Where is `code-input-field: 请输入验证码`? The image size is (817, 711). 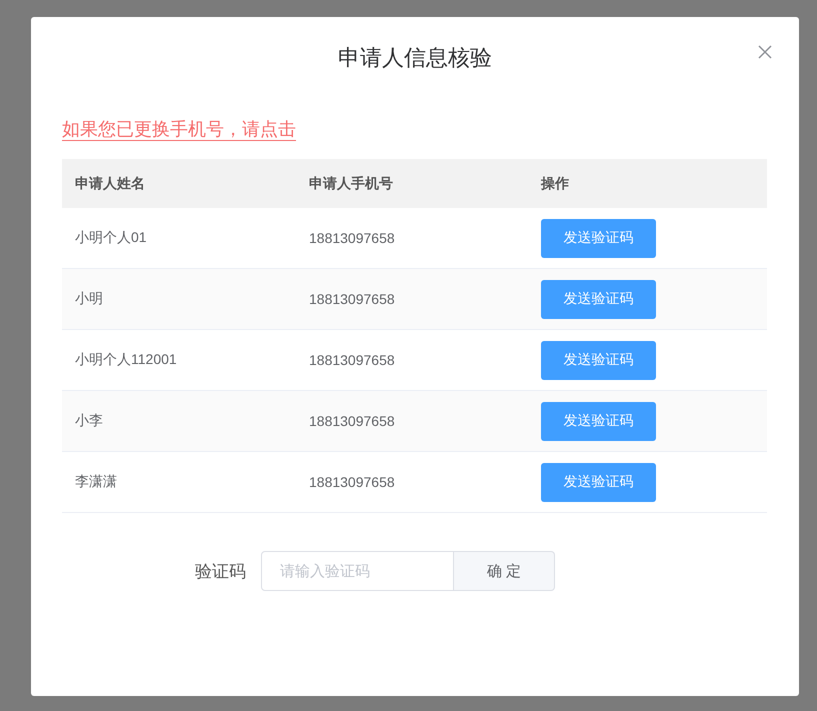 code-input-field: 请输入验证码 is located at coordinates (357, 571).